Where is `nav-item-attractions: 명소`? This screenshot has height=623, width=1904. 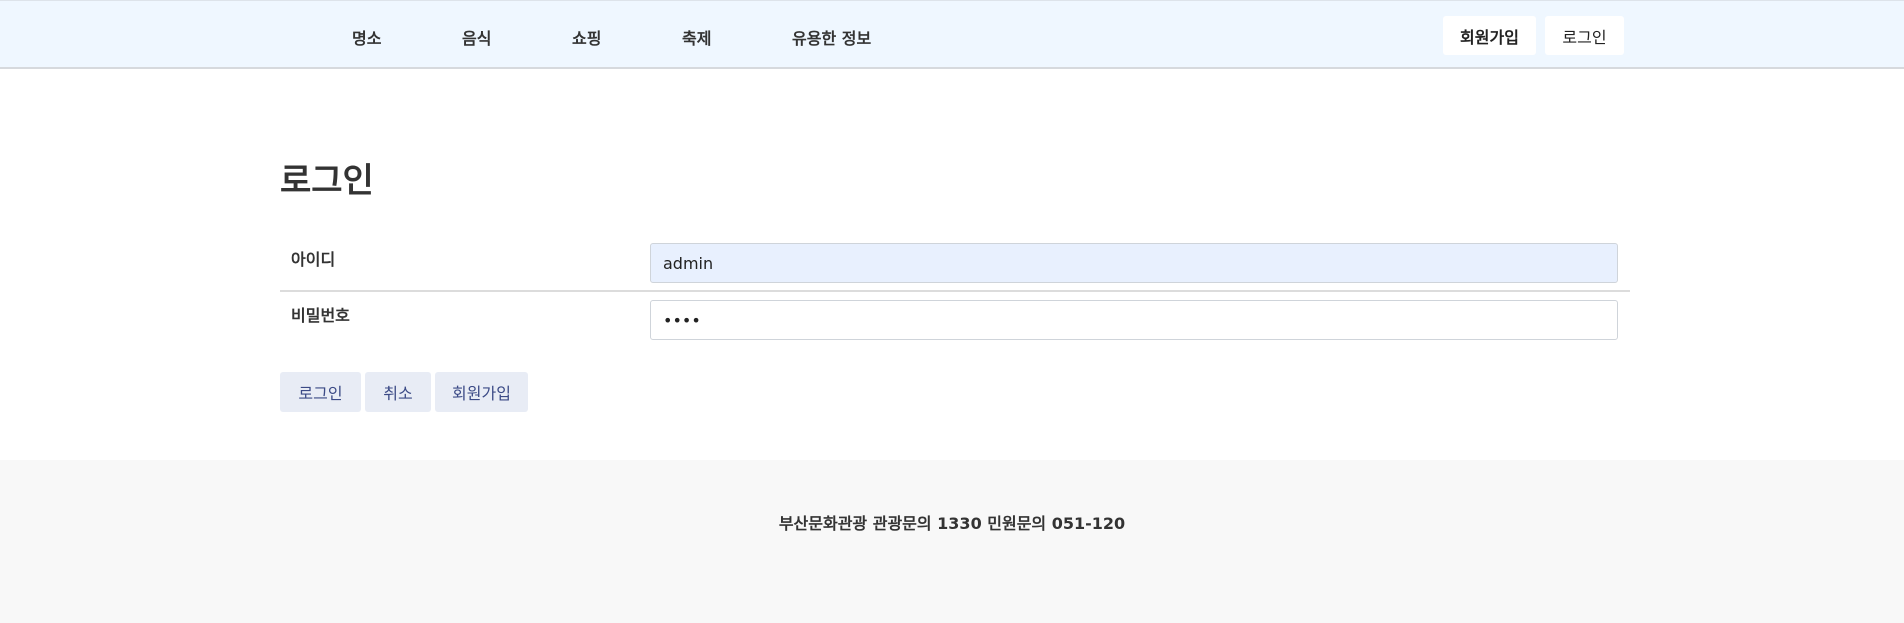 nav-item-attractions: 명소 is located at coordinates (366, 37).